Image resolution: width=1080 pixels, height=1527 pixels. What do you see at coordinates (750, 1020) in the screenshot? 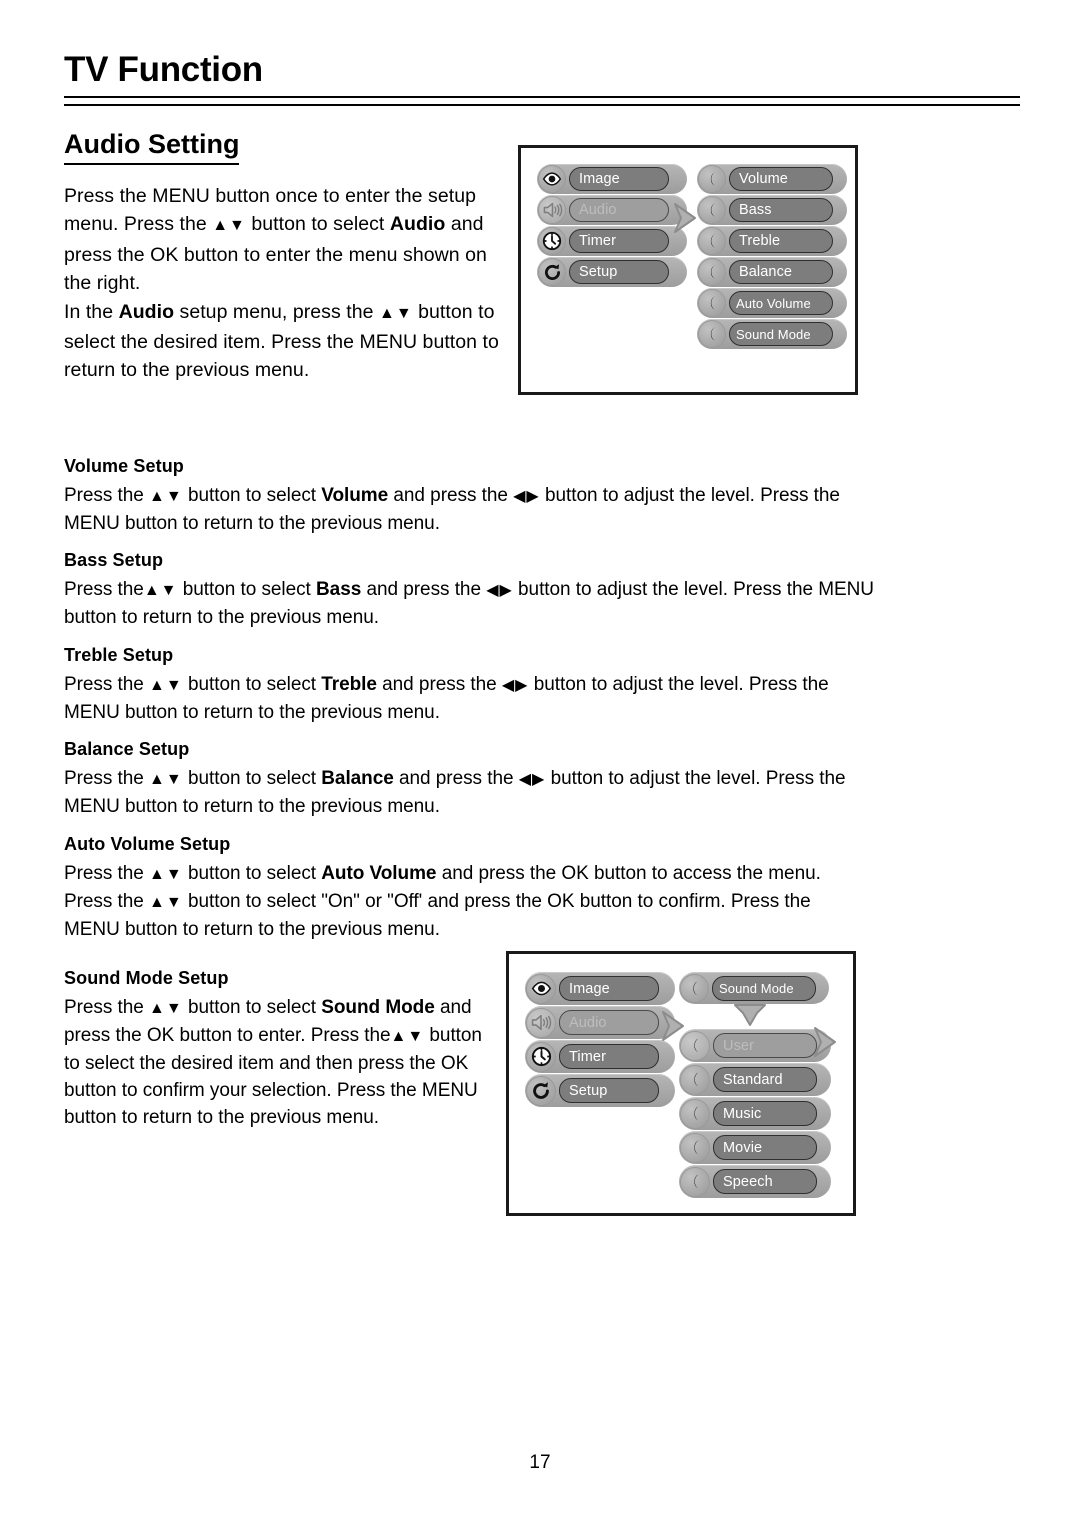
I see `flow-arrow-down-icon` at bounding box center [750, 1020].